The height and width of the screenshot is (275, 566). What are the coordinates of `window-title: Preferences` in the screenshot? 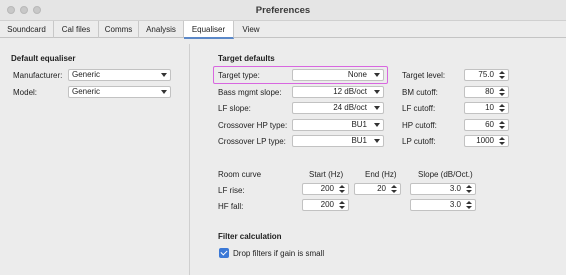 It's located at (283, 10).